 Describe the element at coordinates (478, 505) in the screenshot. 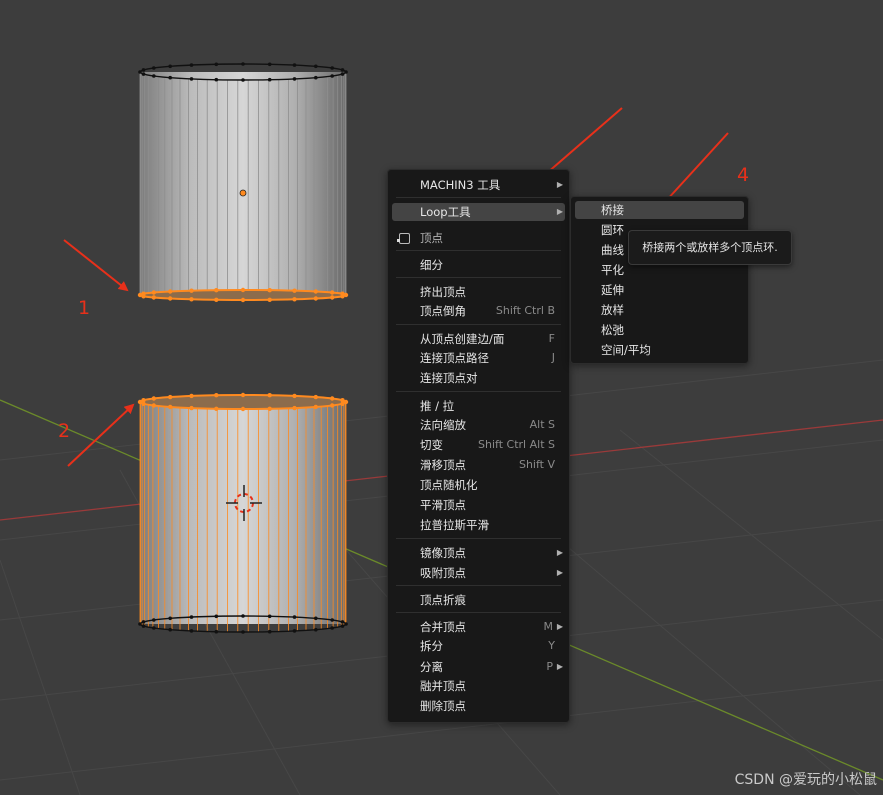

I see `menu-item-smooth-vertices: 平滑顶点` at that location.